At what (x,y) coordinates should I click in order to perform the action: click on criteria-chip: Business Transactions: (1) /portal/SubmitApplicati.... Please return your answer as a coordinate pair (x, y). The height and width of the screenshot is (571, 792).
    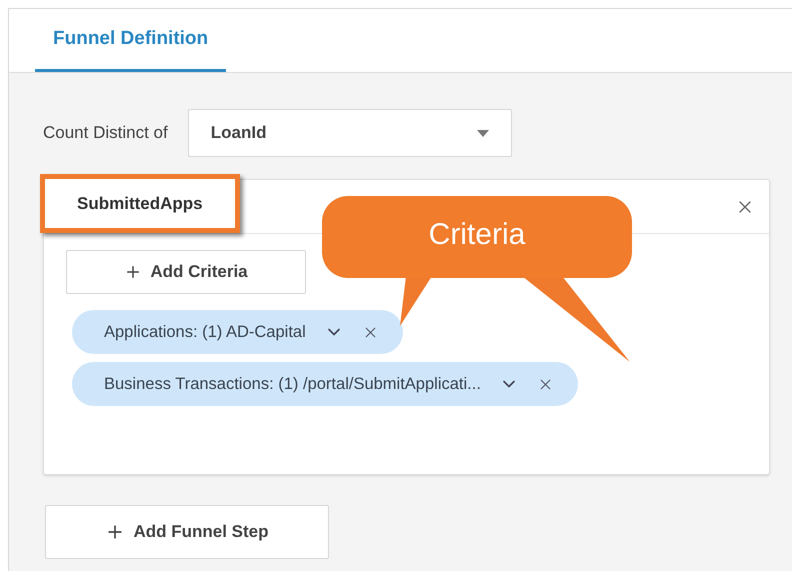
    Looking at the image, I should click on (325, 384).